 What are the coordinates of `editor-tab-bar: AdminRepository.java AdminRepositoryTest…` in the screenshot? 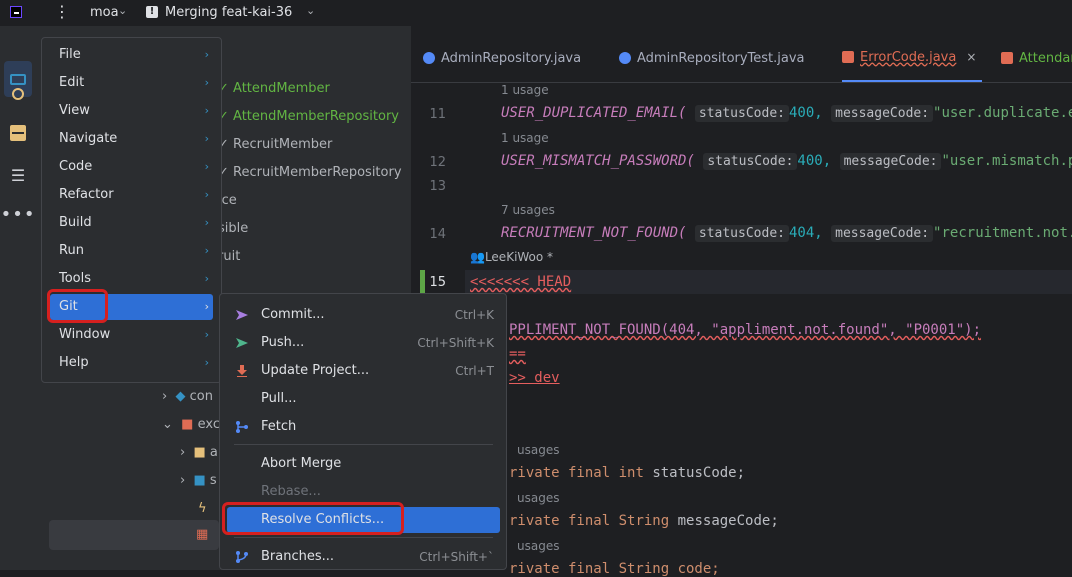 It's located at (741, 58).